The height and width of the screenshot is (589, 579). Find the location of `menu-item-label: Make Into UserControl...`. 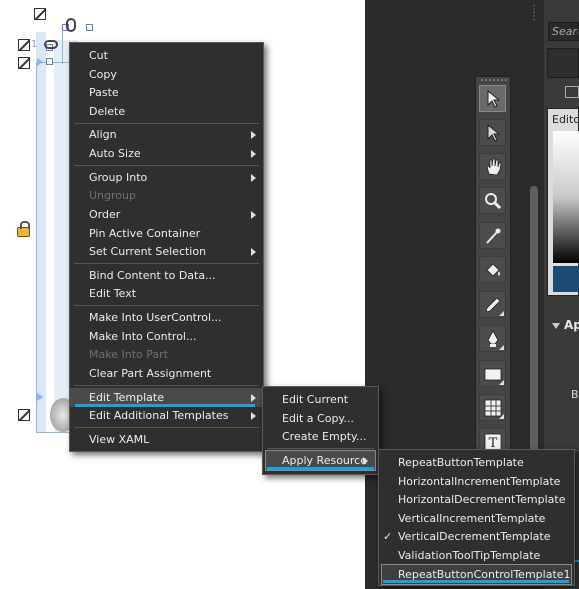

menu-item-label: Make Into UserControl... is located at coordinates (155, 317).